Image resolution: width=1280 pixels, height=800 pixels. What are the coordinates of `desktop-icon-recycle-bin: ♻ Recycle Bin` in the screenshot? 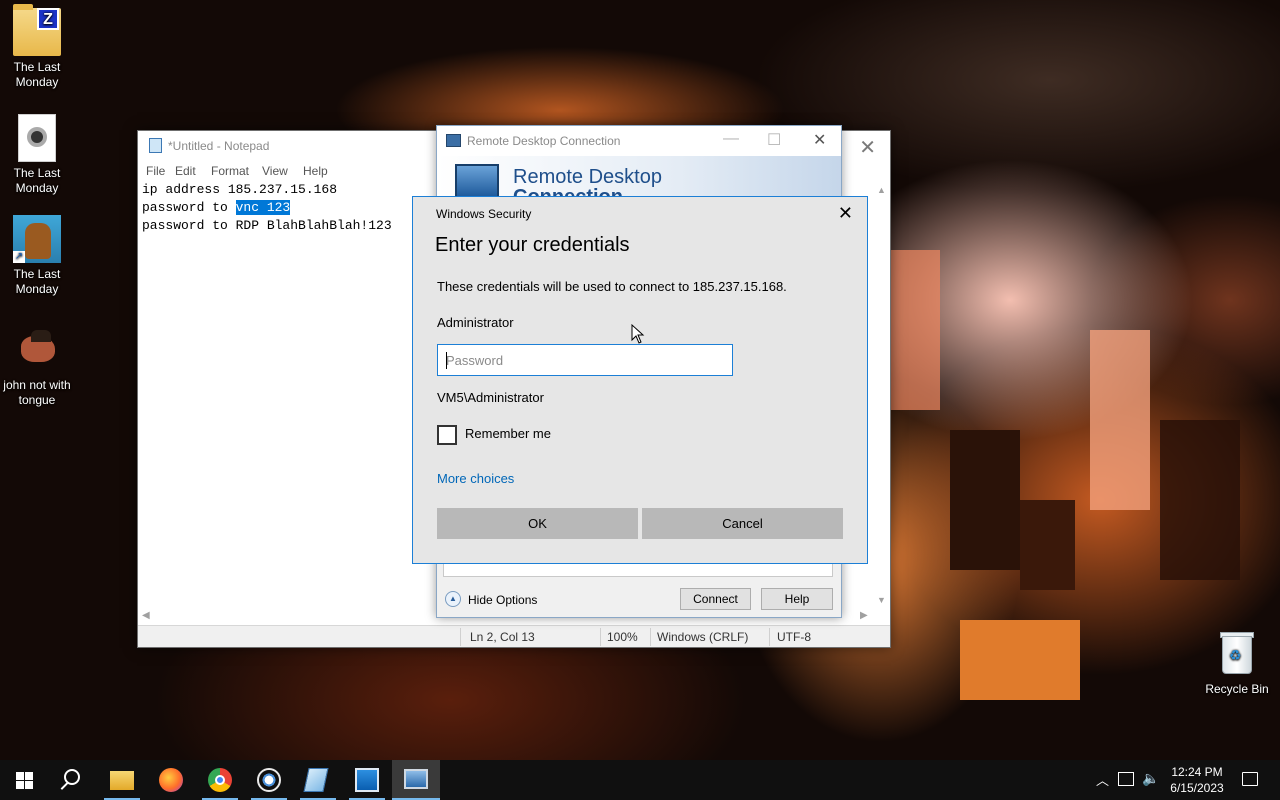 It's located at (1237, 663).